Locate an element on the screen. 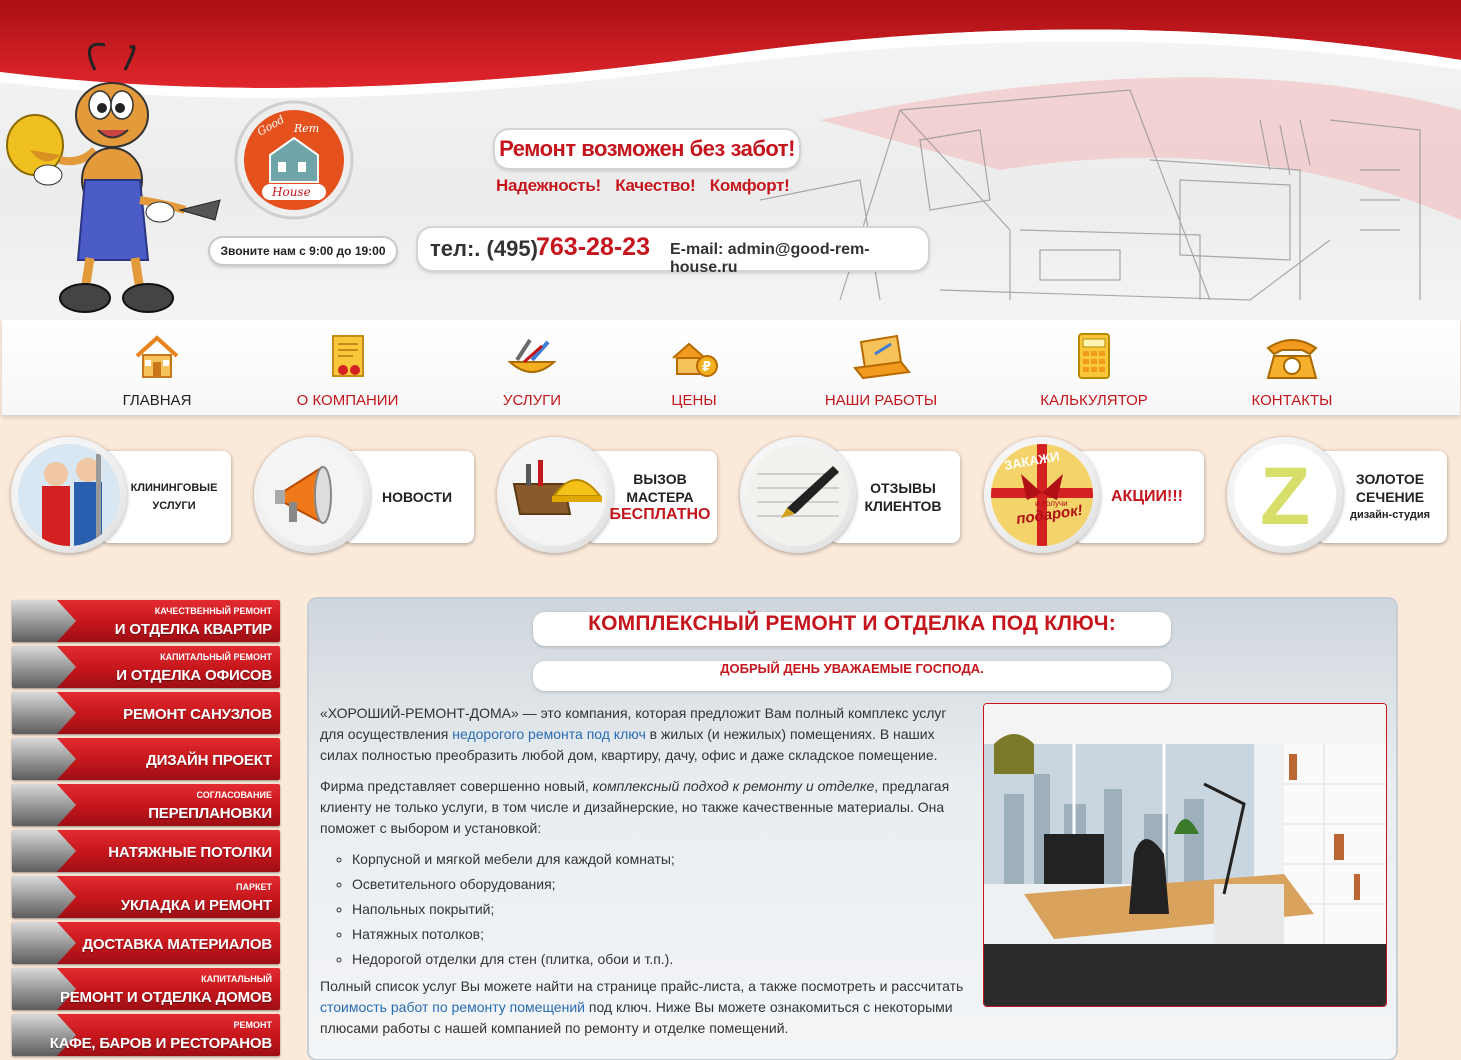 This screenshot has height=1060, width=1461. quality-quality: Качество! is located at coordinates (655, 185).